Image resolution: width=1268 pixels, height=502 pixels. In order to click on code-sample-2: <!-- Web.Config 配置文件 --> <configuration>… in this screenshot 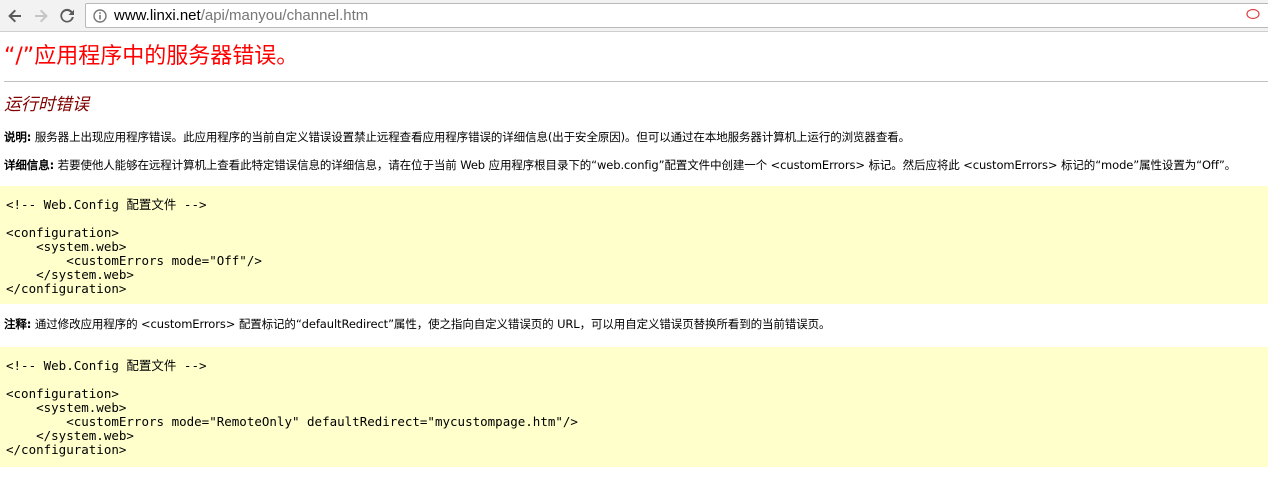, I will do `click(292, 407)`.